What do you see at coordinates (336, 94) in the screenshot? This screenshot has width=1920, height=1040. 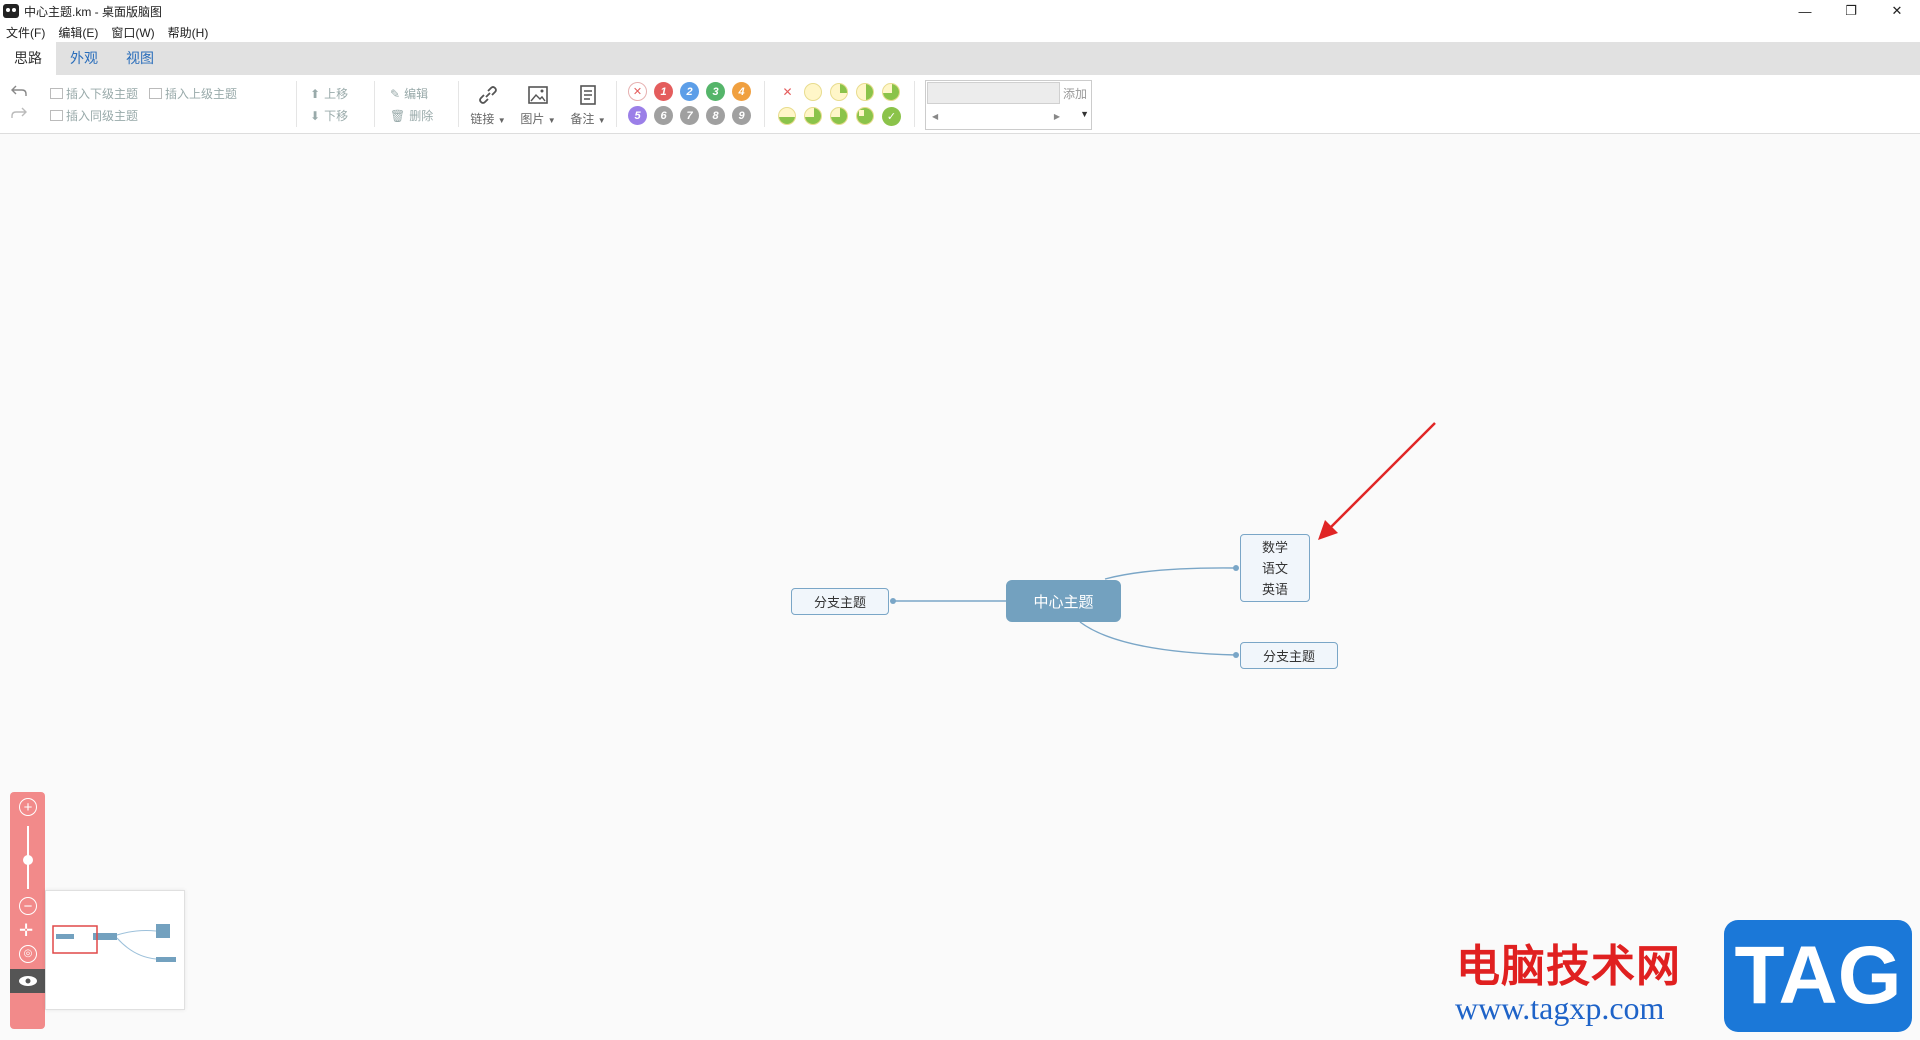 I see `move-up-label: 上移` at bounding box center [336, 94].